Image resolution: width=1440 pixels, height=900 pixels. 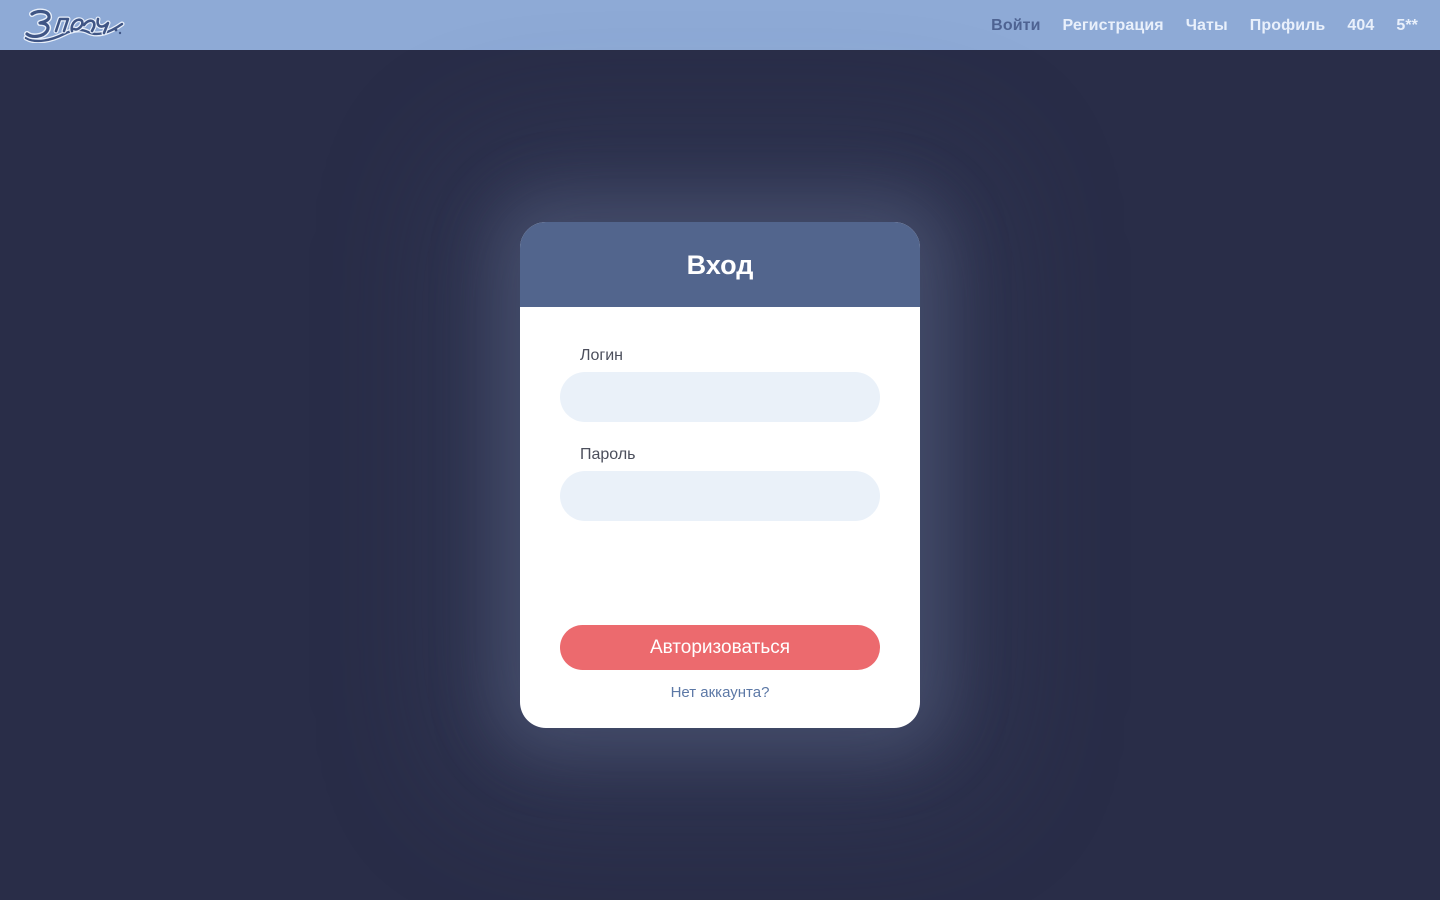 I want to click on login-input, so click(x=720, y=397).